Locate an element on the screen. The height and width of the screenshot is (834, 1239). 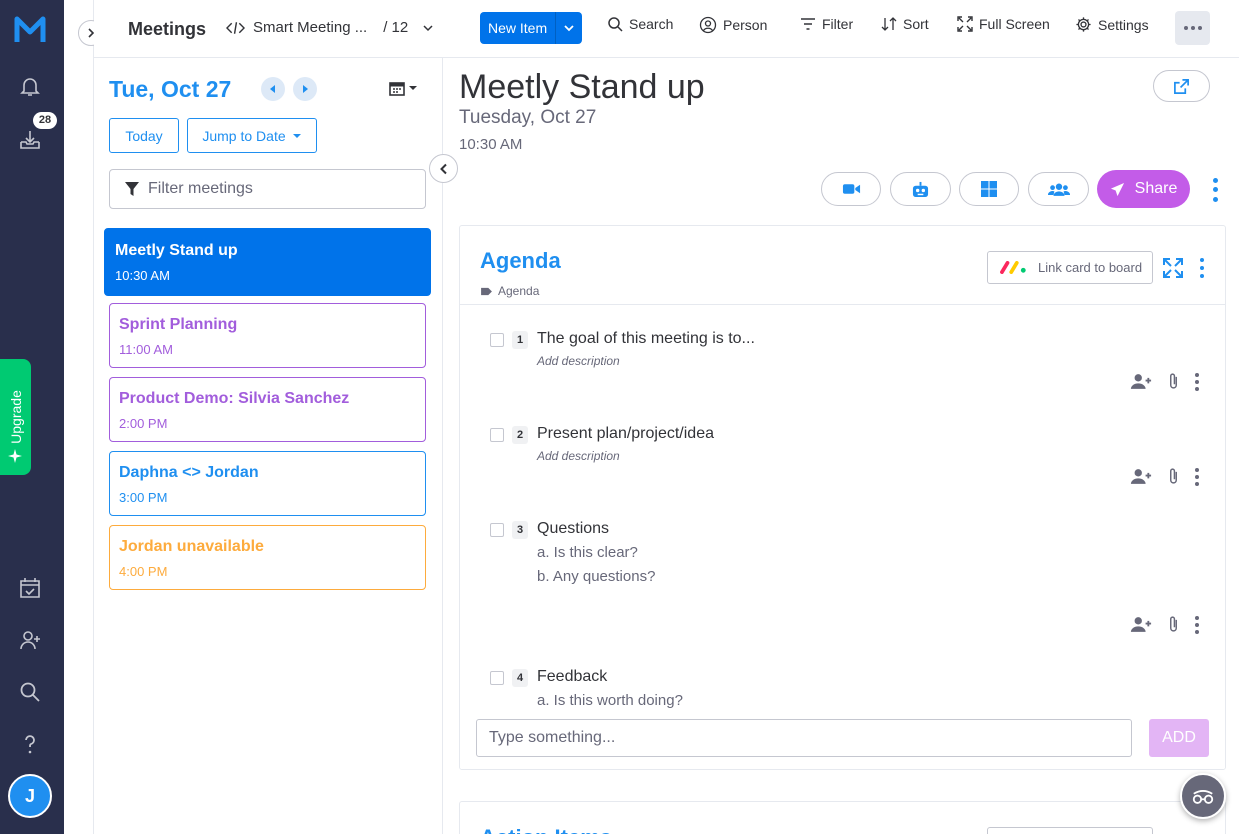
meeting-title: Meetly Stand up is located at coordinates (176, 250).